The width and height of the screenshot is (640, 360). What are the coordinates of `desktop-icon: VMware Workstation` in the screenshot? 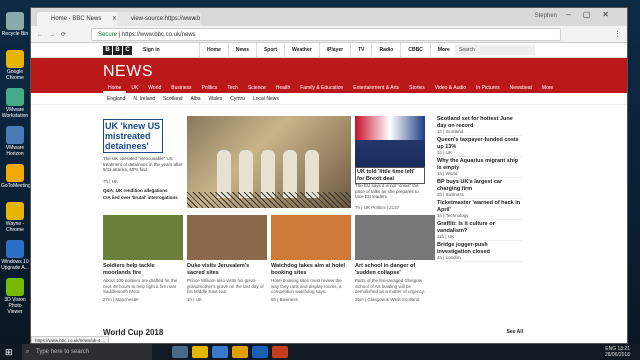 It's located at (15, 103).